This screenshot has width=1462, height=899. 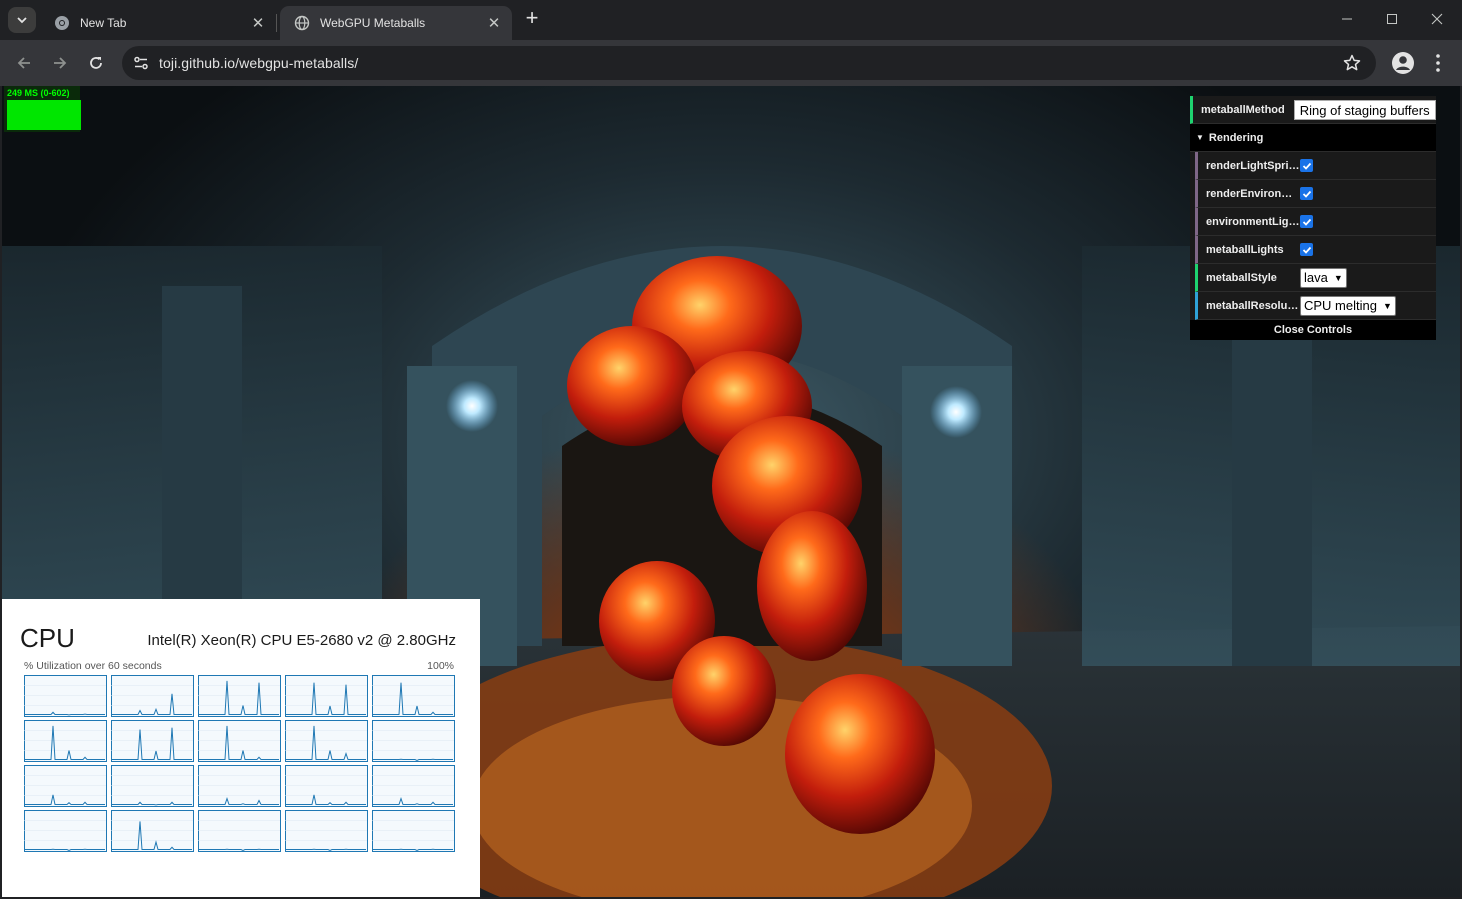 What do you see at coordinates (1313, 330) in the screenshot?
I see `close-controls-button: Close Controls` at bounding box center [1313, 330].